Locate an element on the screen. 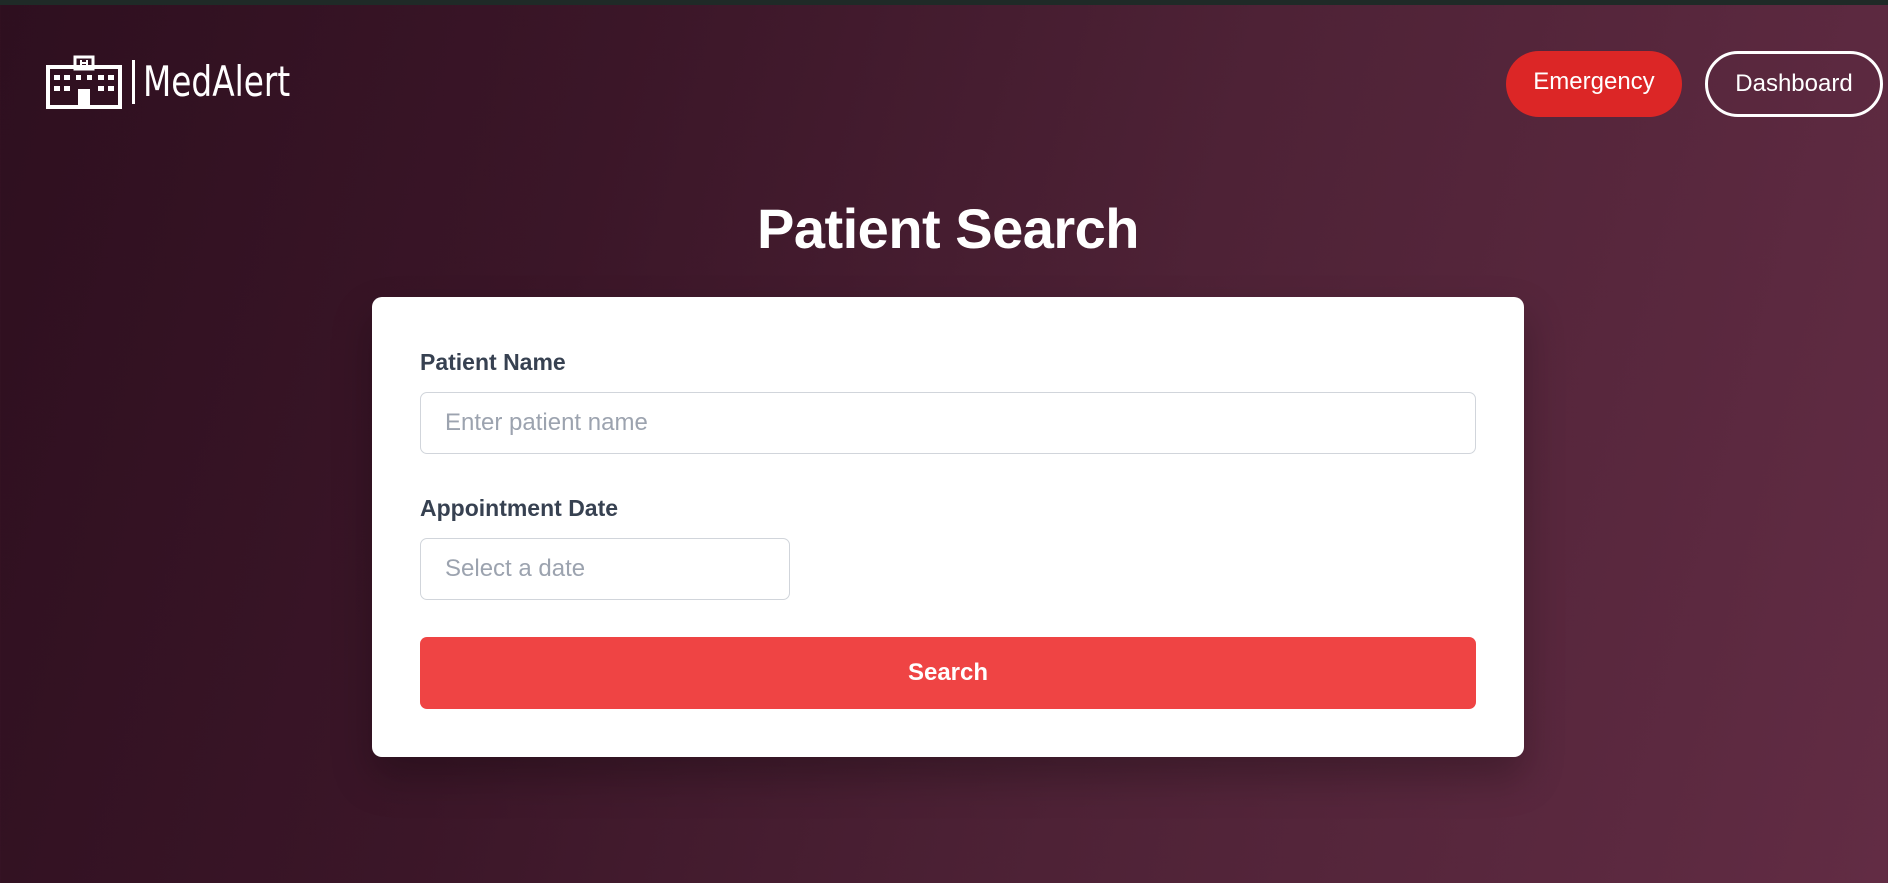 This screenshot has height=883, width=1888. logo-text: MedAlert is located at coordinates (217, 81).